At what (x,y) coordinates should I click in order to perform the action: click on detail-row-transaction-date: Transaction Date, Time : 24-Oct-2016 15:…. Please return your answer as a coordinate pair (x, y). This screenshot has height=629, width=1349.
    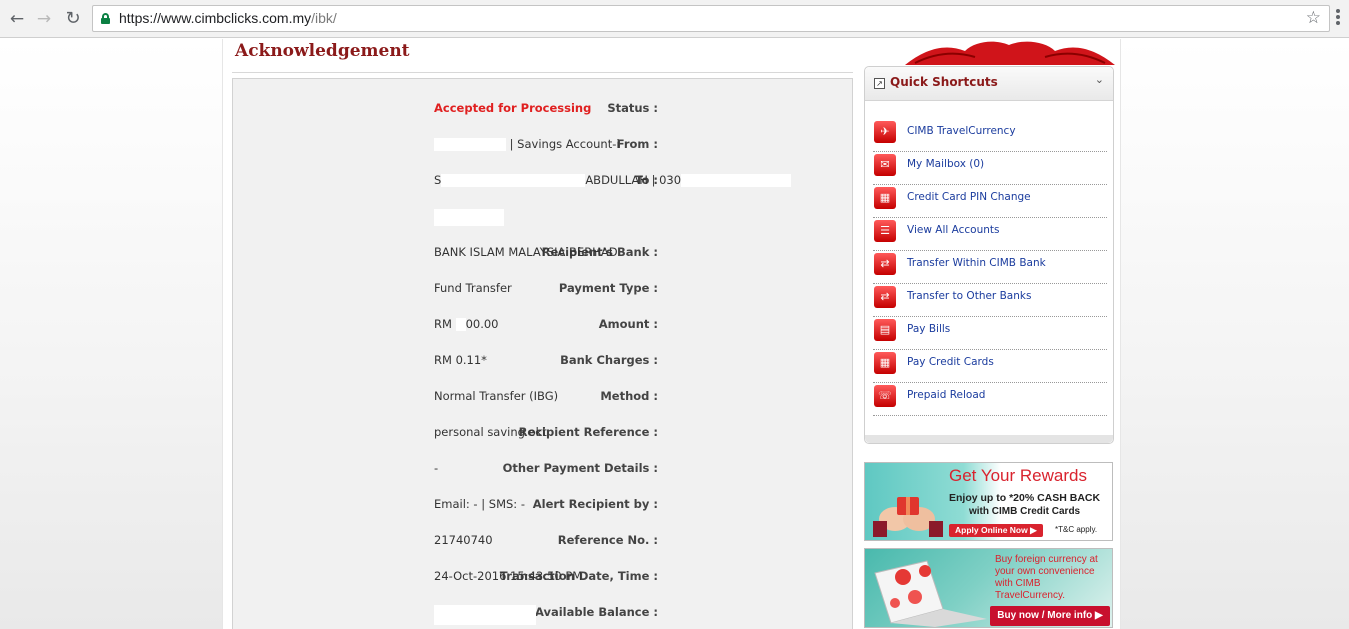
    Looking at the image, I should click on (543, 577).